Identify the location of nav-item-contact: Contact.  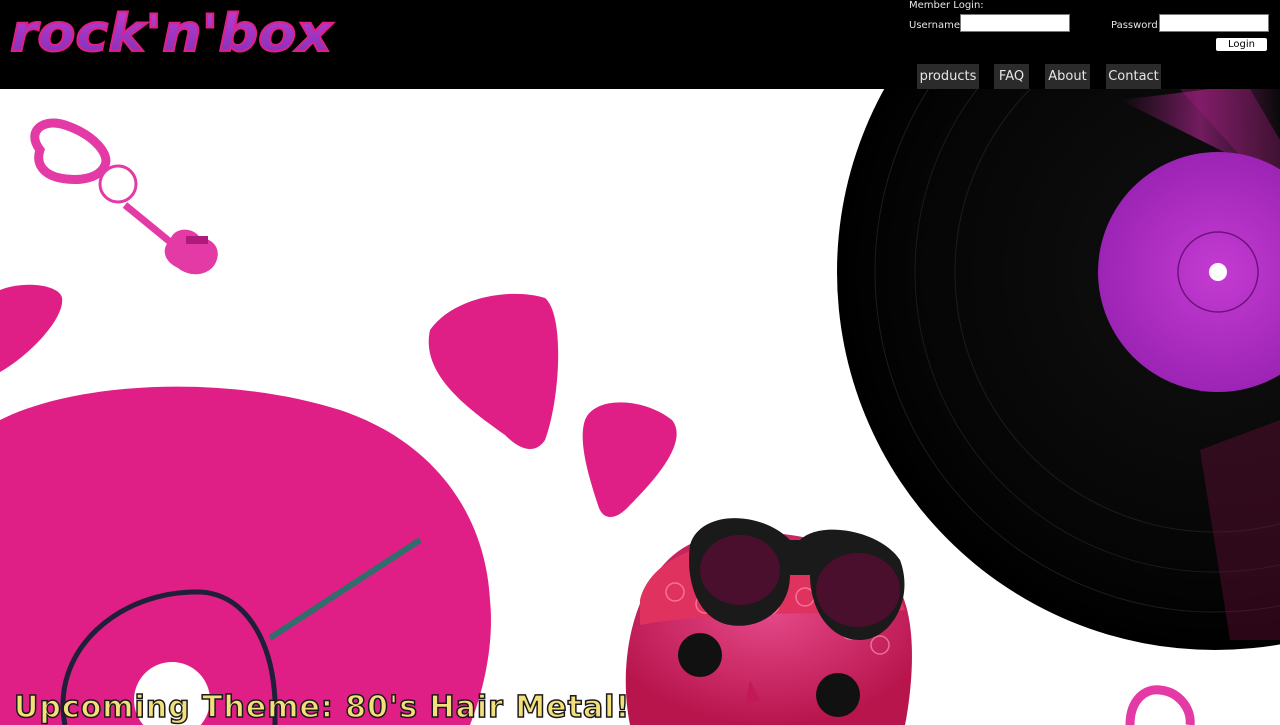
(1133, 76).